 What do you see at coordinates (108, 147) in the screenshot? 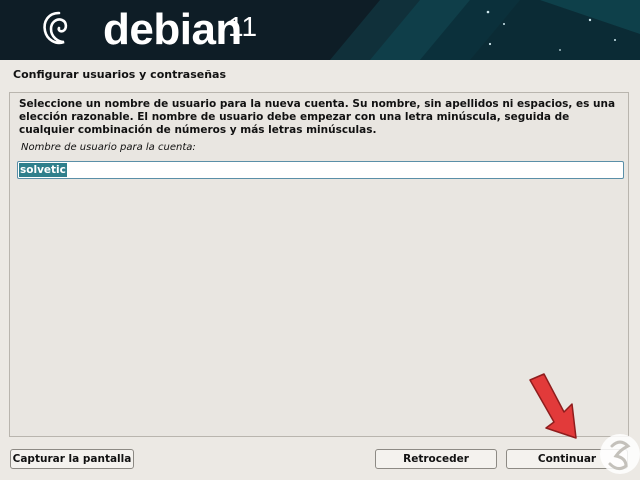
I see `username-field-label: Nombre de usuario para la cuenta:` at bounding box center [108, 147].